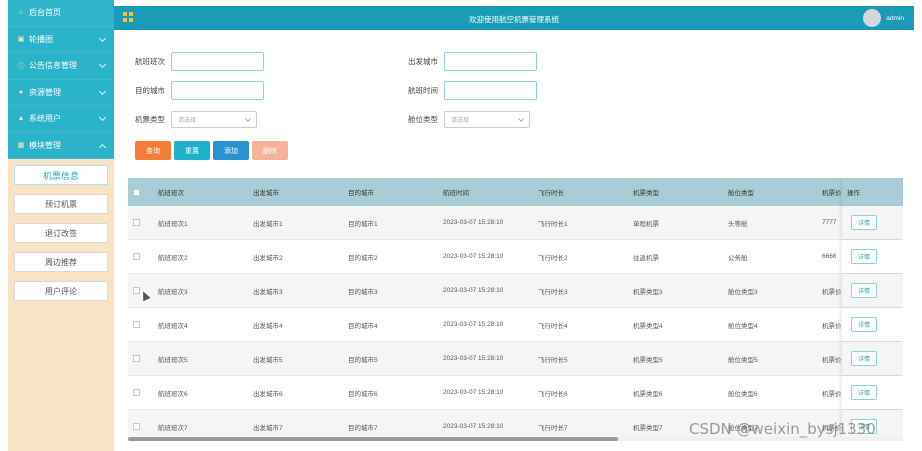 This screenshot has width=922, height=451. What do you see at coordinates (21, 40) in the screenshot?
I see `picture-icon: ▣` at bounding box center [21, 40].